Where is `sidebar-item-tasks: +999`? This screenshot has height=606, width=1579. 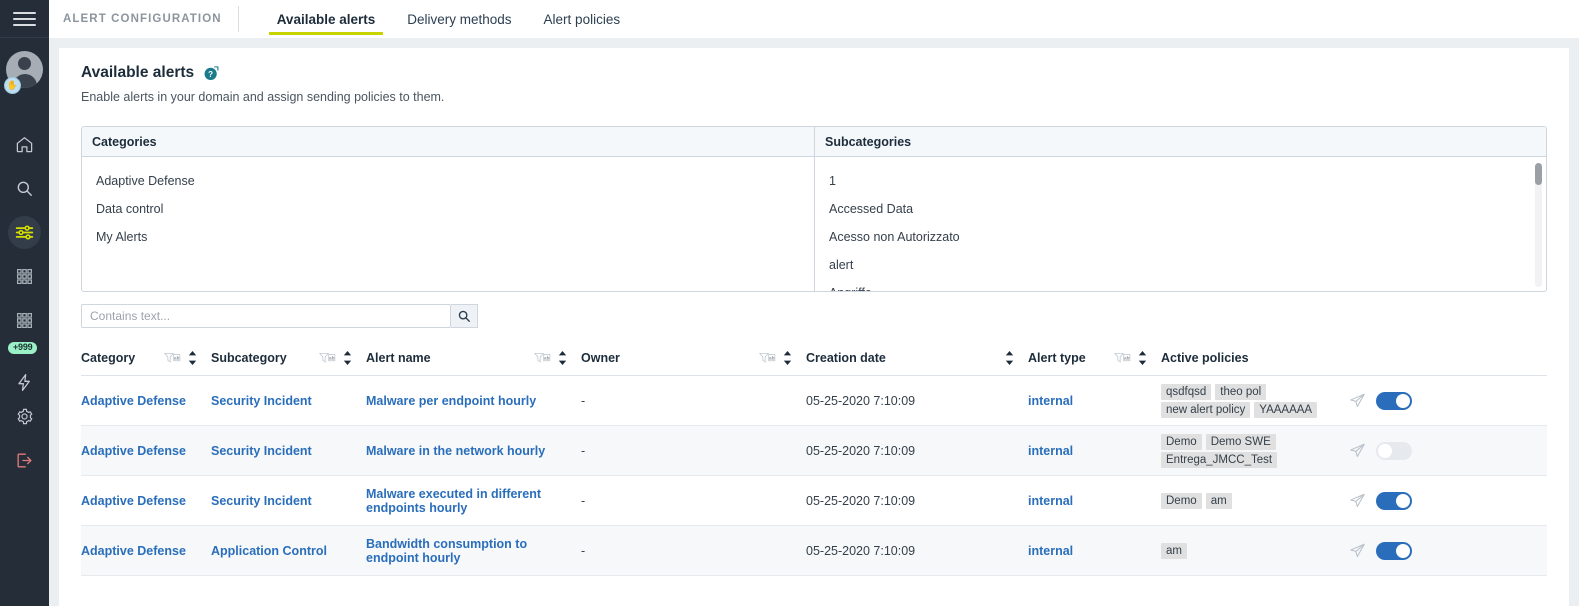 sidebar-item-tasks: +999 is located at coordinates (24, 368).